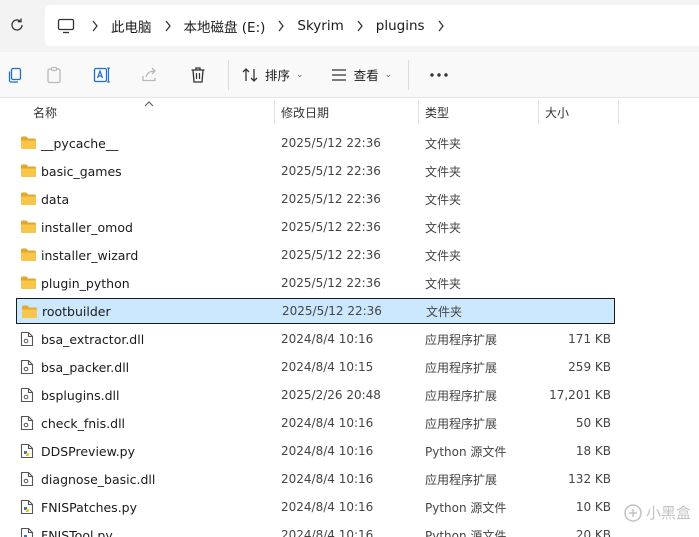 The height and width of the screenshot is (537, 699). Describe the element at coordinates (331, 395) in the screenshot. I see `file-date: 2025/2/26 20:48` at that location.